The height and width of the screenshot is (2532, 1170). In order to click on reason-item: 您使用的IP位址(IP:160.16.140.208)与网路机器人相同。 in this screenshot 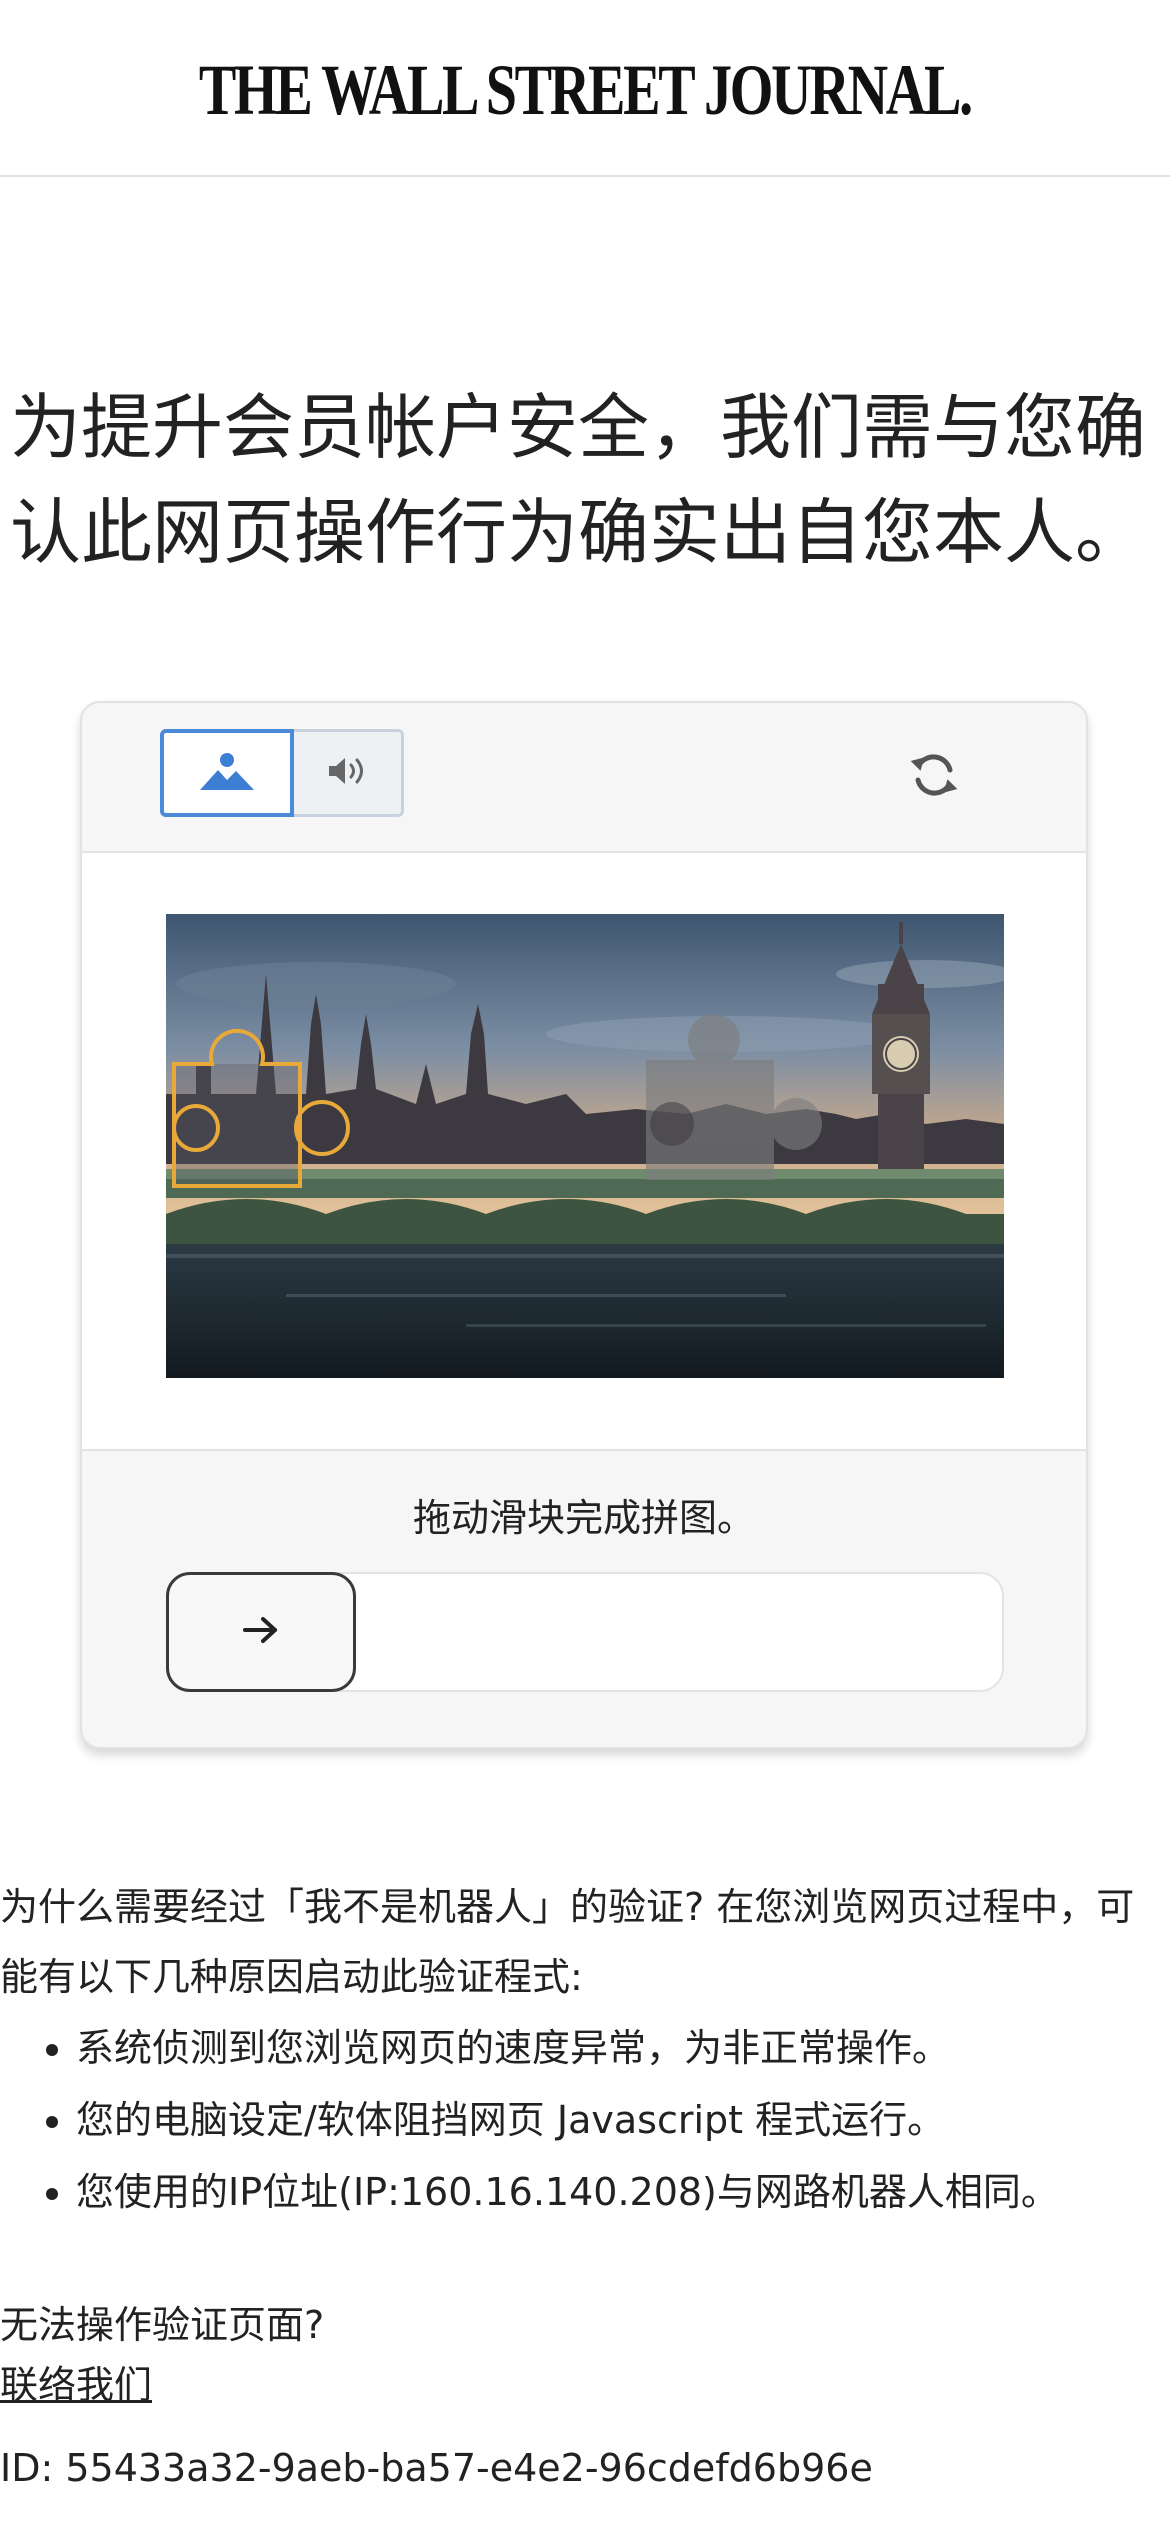, I will do `click(623, 2192)`.